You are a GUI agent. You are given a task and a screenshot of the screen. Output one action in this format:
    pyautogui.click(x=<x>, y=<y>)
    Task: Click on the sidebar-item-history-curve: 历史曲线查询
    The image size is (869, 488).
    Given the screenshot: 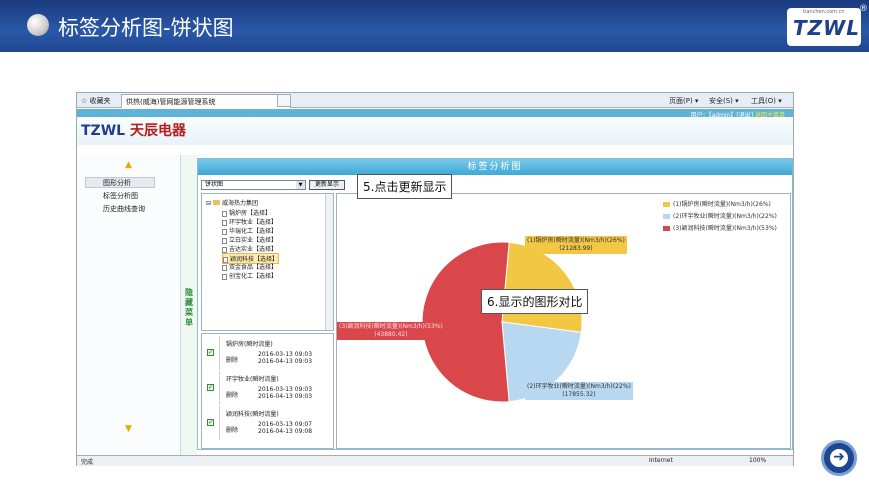 What is the action you would take?
    pyautogui.click(x=124, y=209)
    